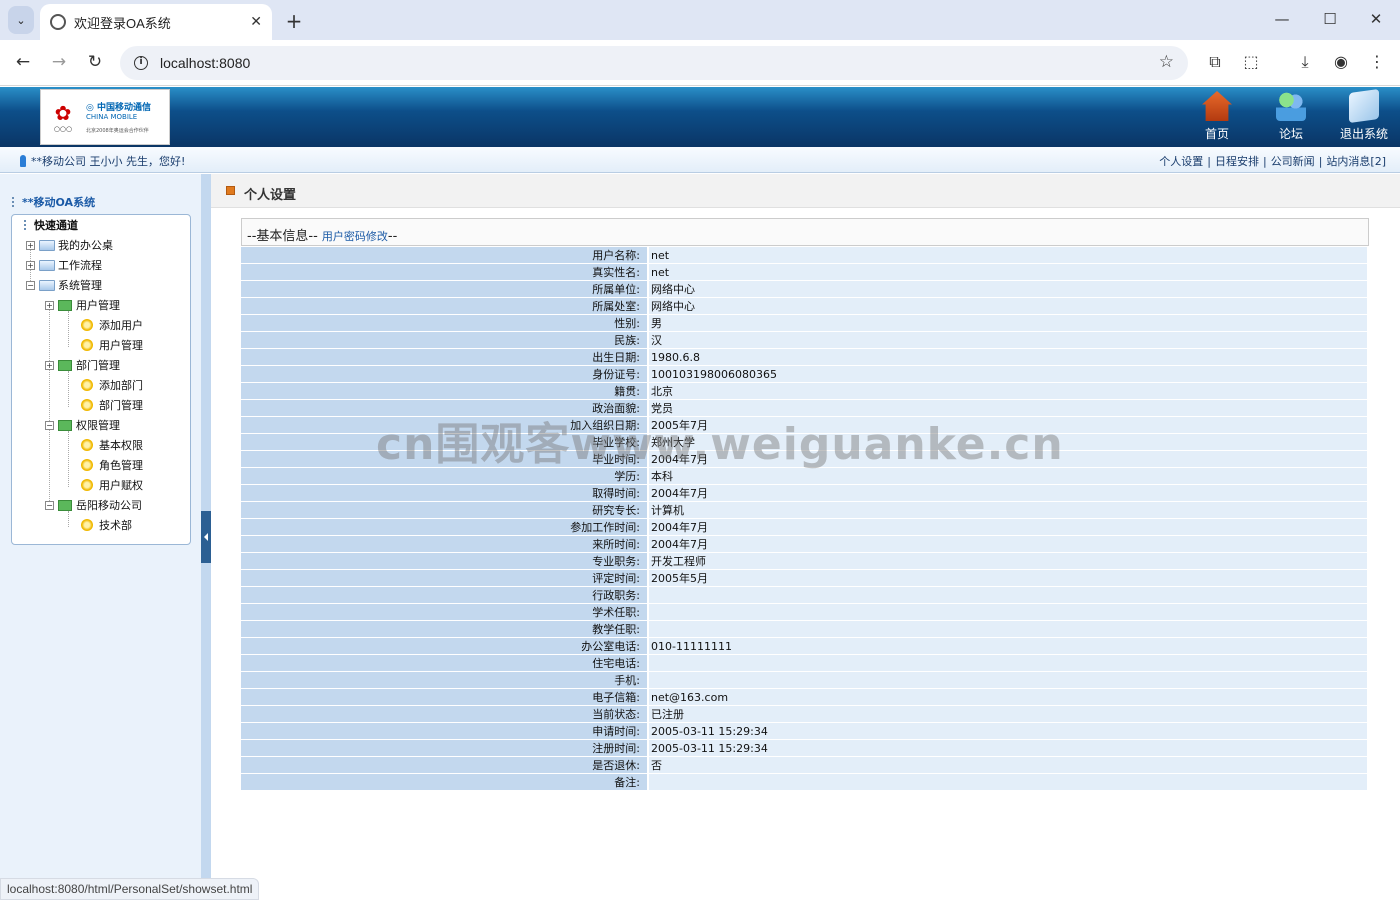 The image size is (1400, 900). I want to click on section-title: --基本信息--, so click(282, 236).